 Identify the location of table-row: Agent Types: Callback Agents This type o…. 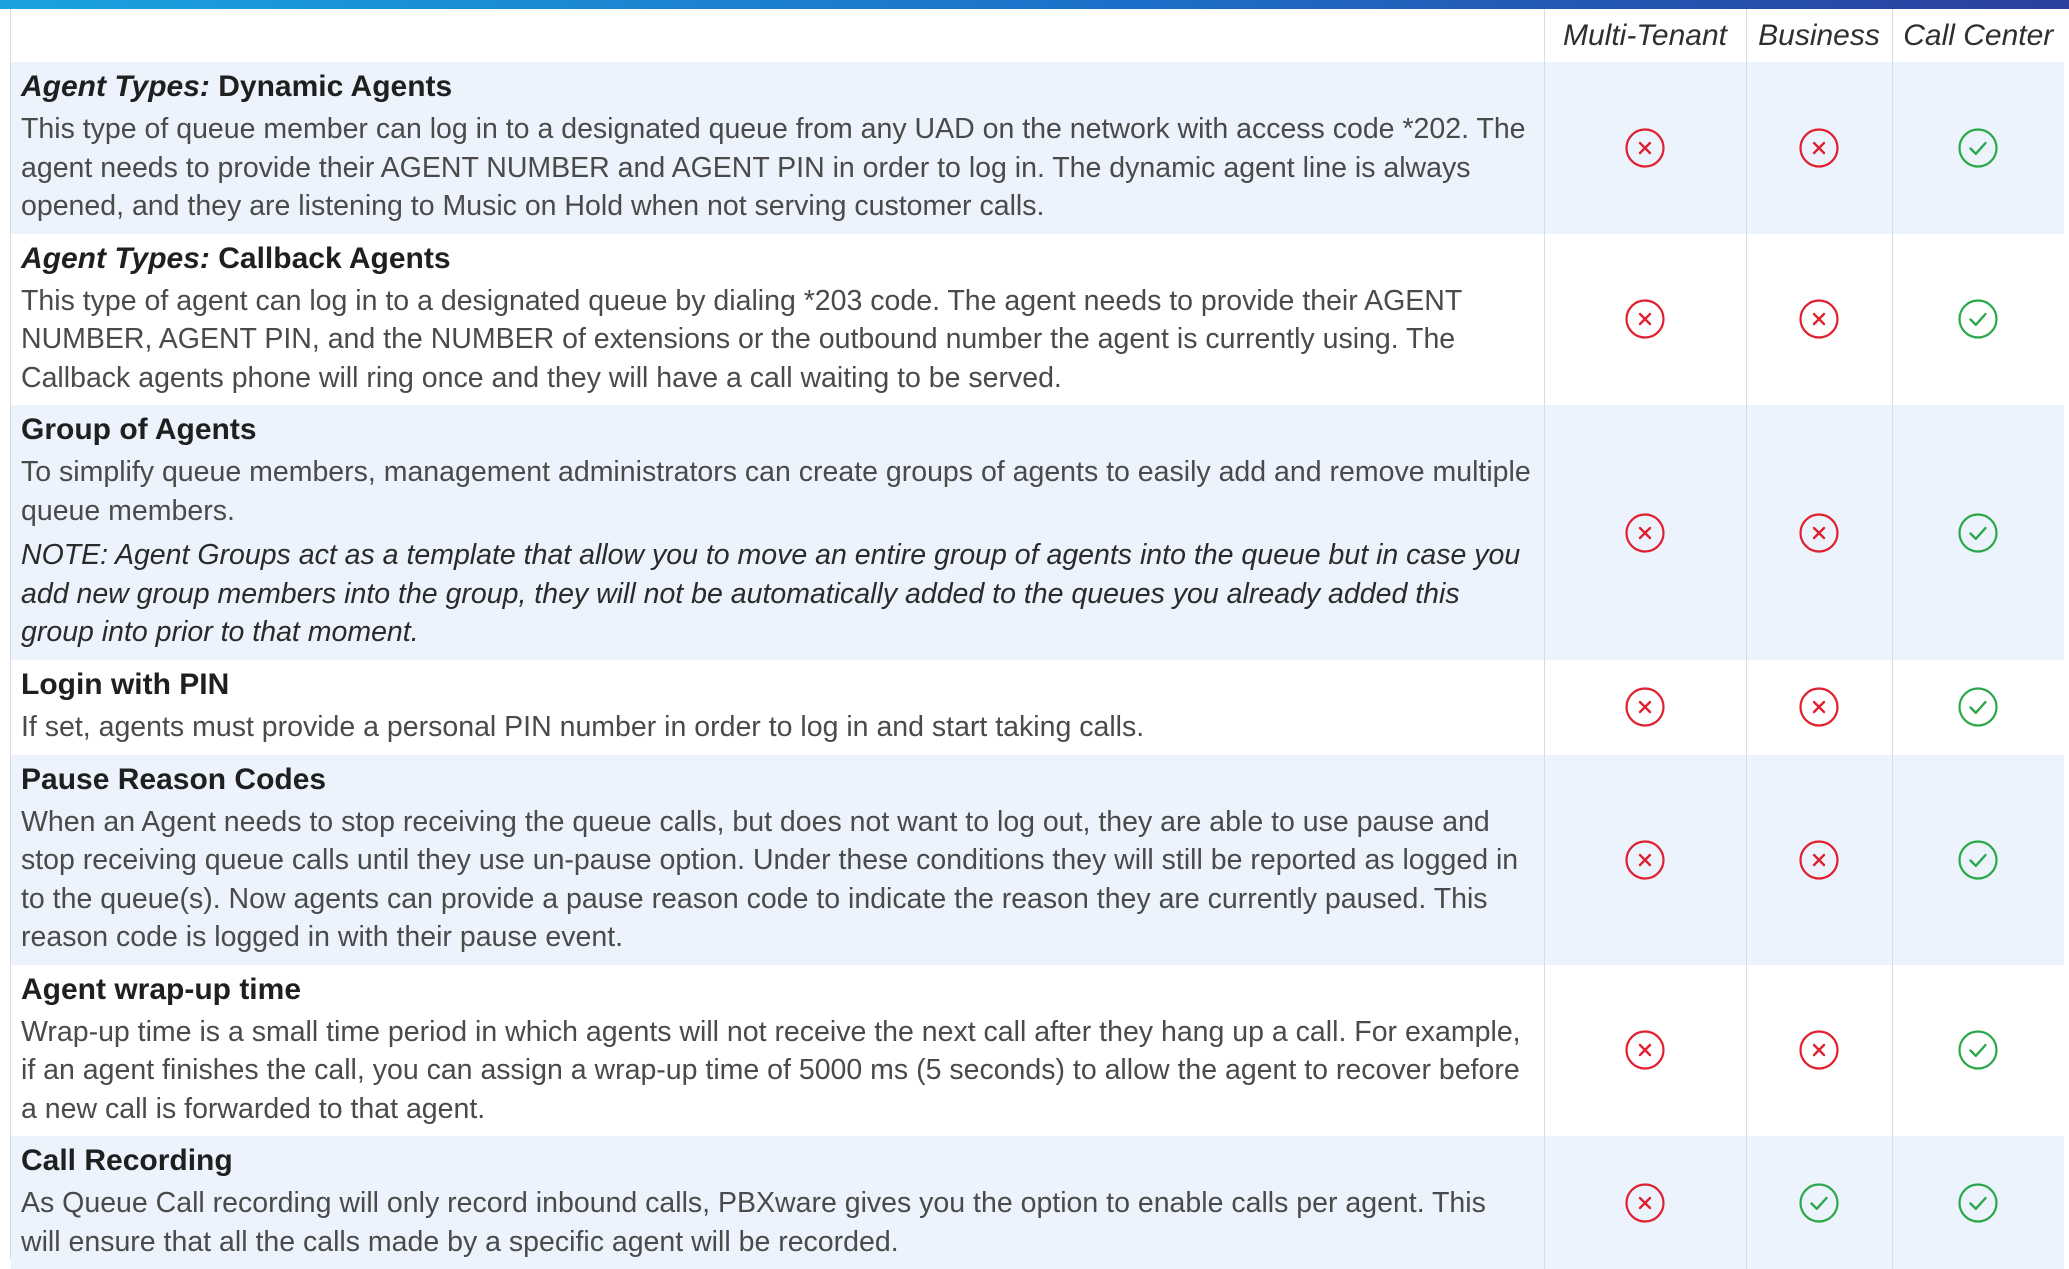
(1037, 319).